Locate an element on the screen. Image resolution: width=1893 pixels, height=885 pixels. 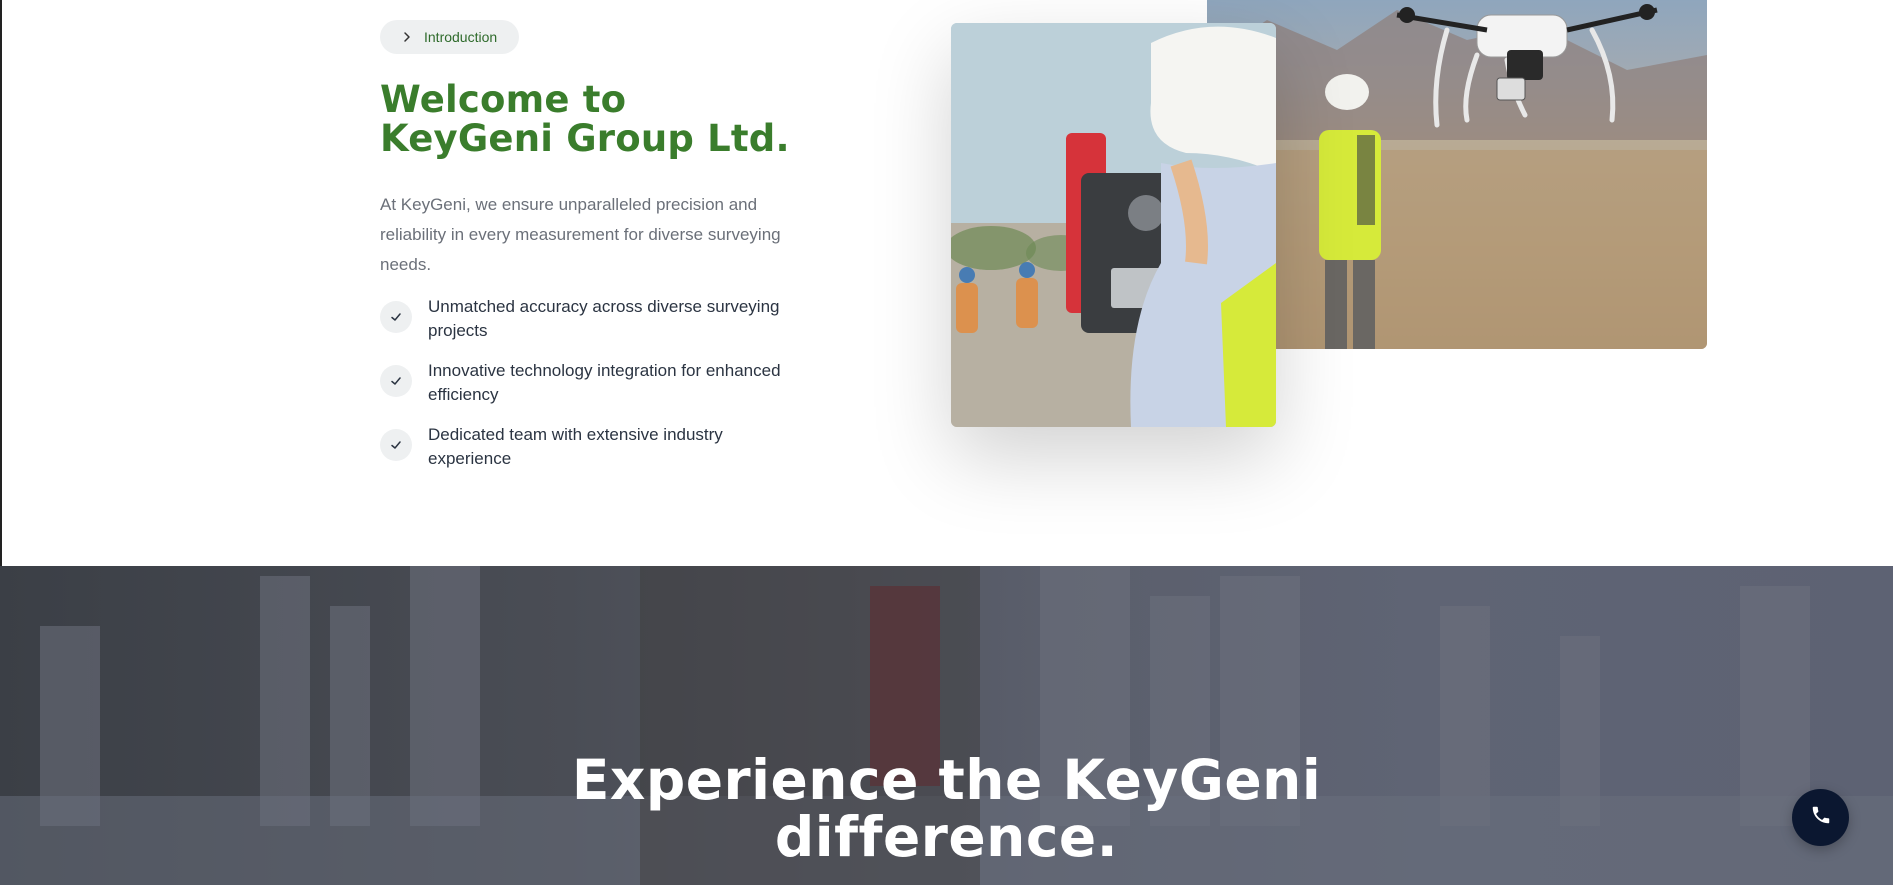
phone-icon is located at coordinates (1821, 817).